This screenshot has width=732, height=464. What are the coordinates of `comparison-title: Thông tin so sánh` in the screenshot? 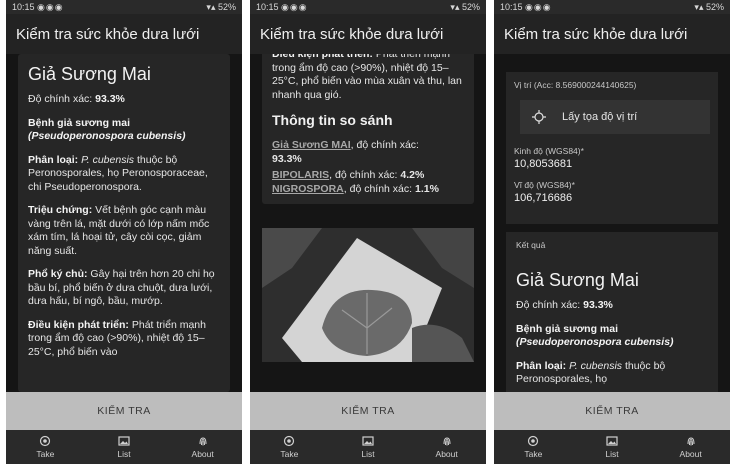 It's located at (332, 120).